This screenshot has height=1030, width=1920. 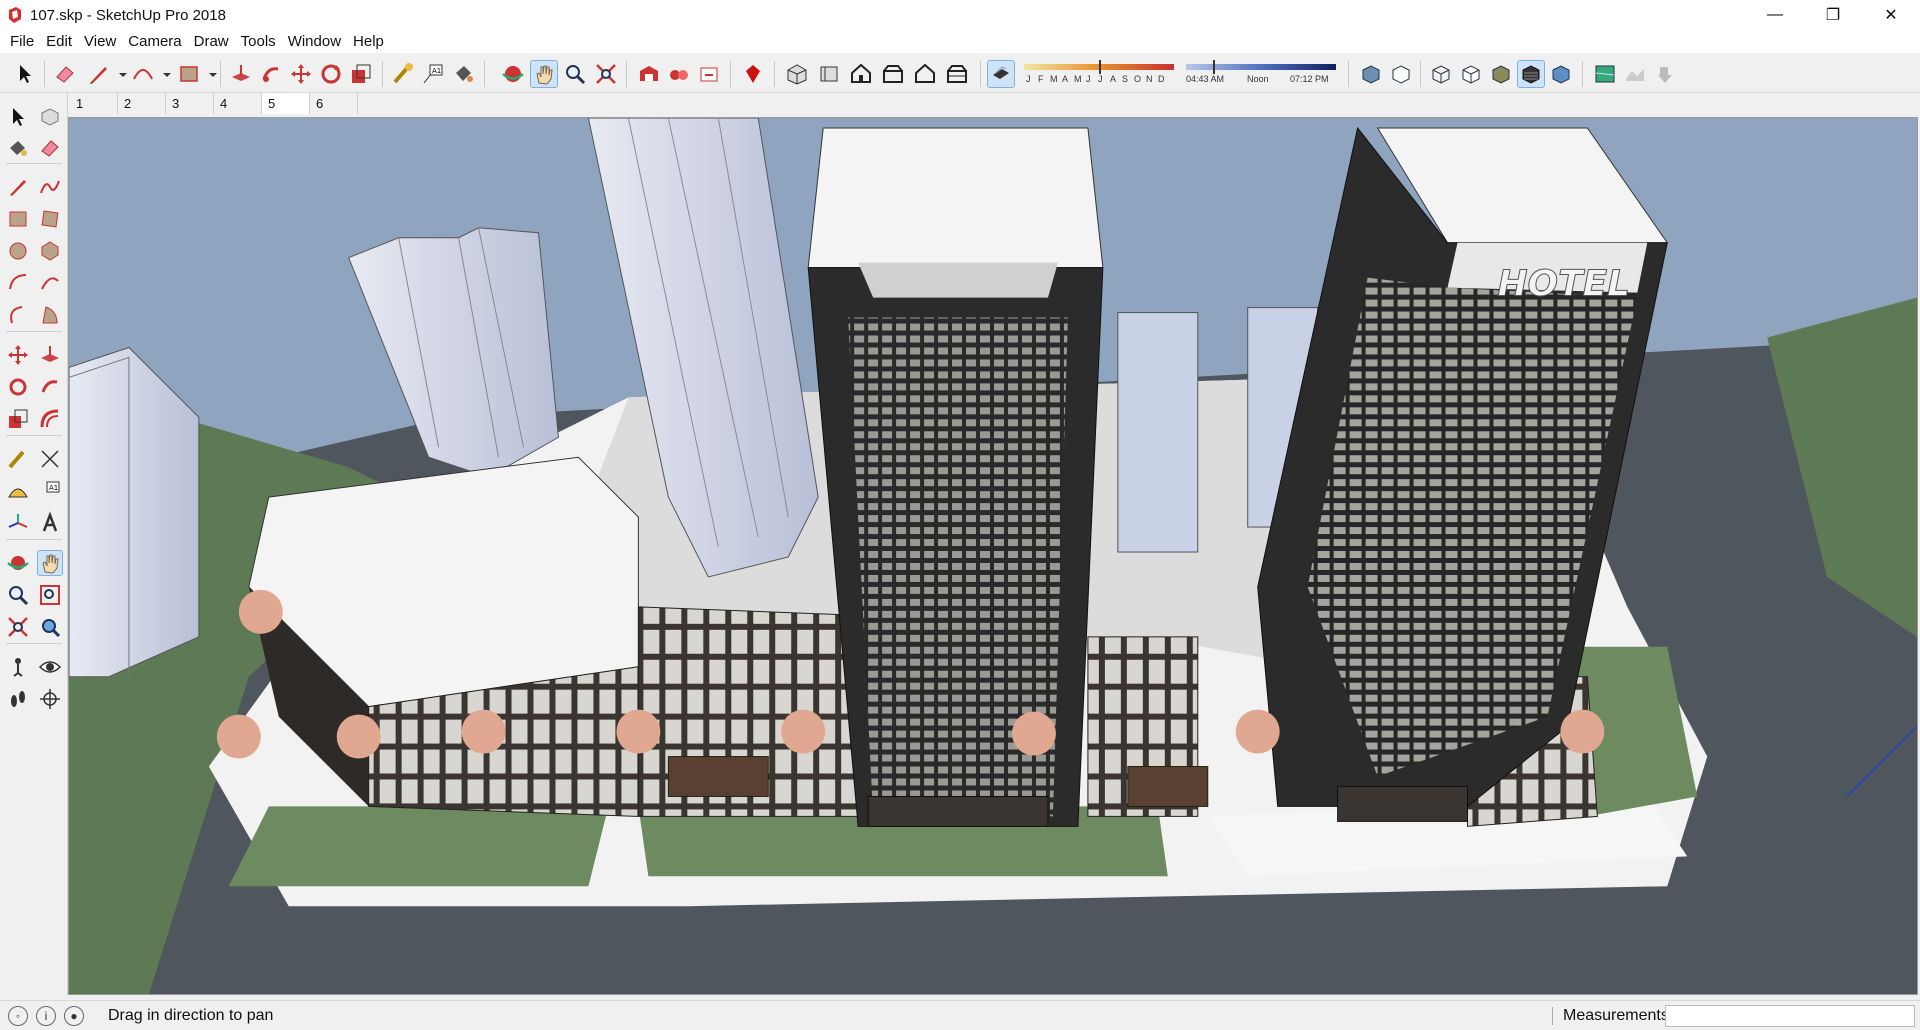 What do you see at coordinates (1001, 74) in the screenshot?
I see `shadows-toggle-button` at bounding box center [1001, 74].